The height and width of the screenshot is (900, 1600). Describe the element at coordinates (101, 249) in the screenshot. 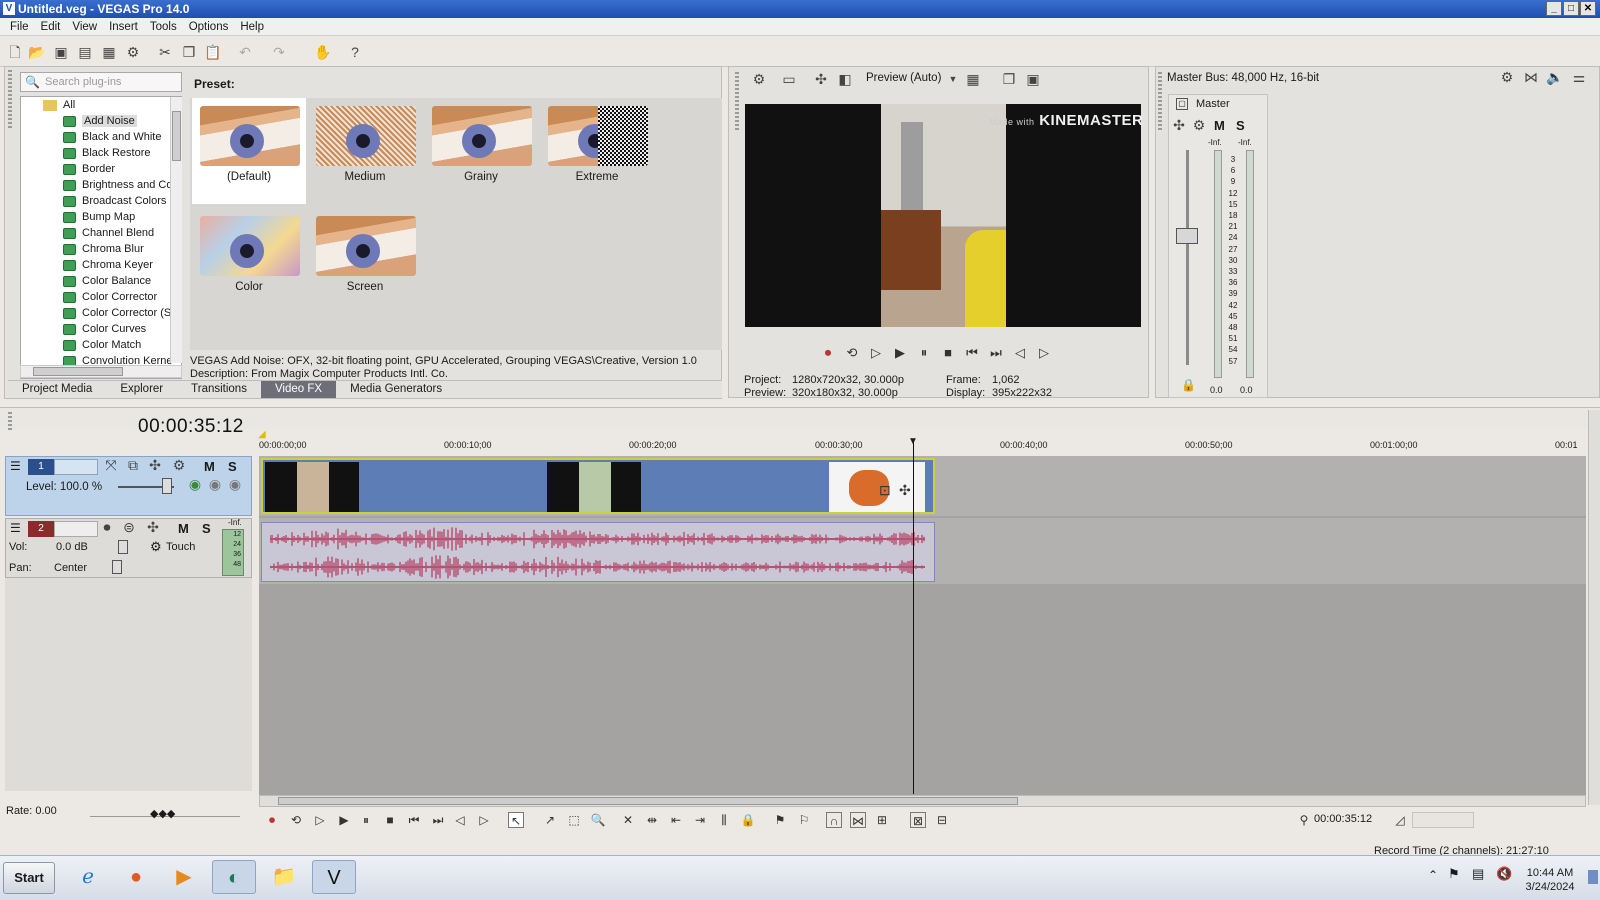

I see `plugin-item: Chroma Blur` at that location.